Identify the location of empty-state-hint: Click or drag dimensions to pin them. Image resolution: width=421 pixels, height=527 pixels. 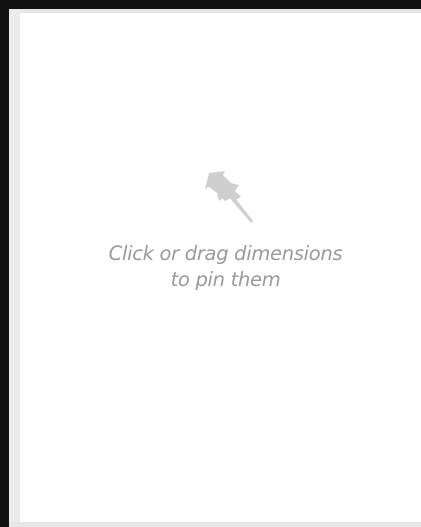
(220, 267).